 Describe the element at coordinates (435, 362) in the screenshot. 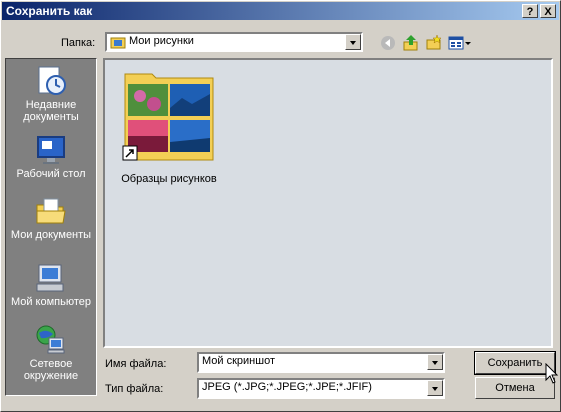

I see `filename-dropdown-arrow` at that location.